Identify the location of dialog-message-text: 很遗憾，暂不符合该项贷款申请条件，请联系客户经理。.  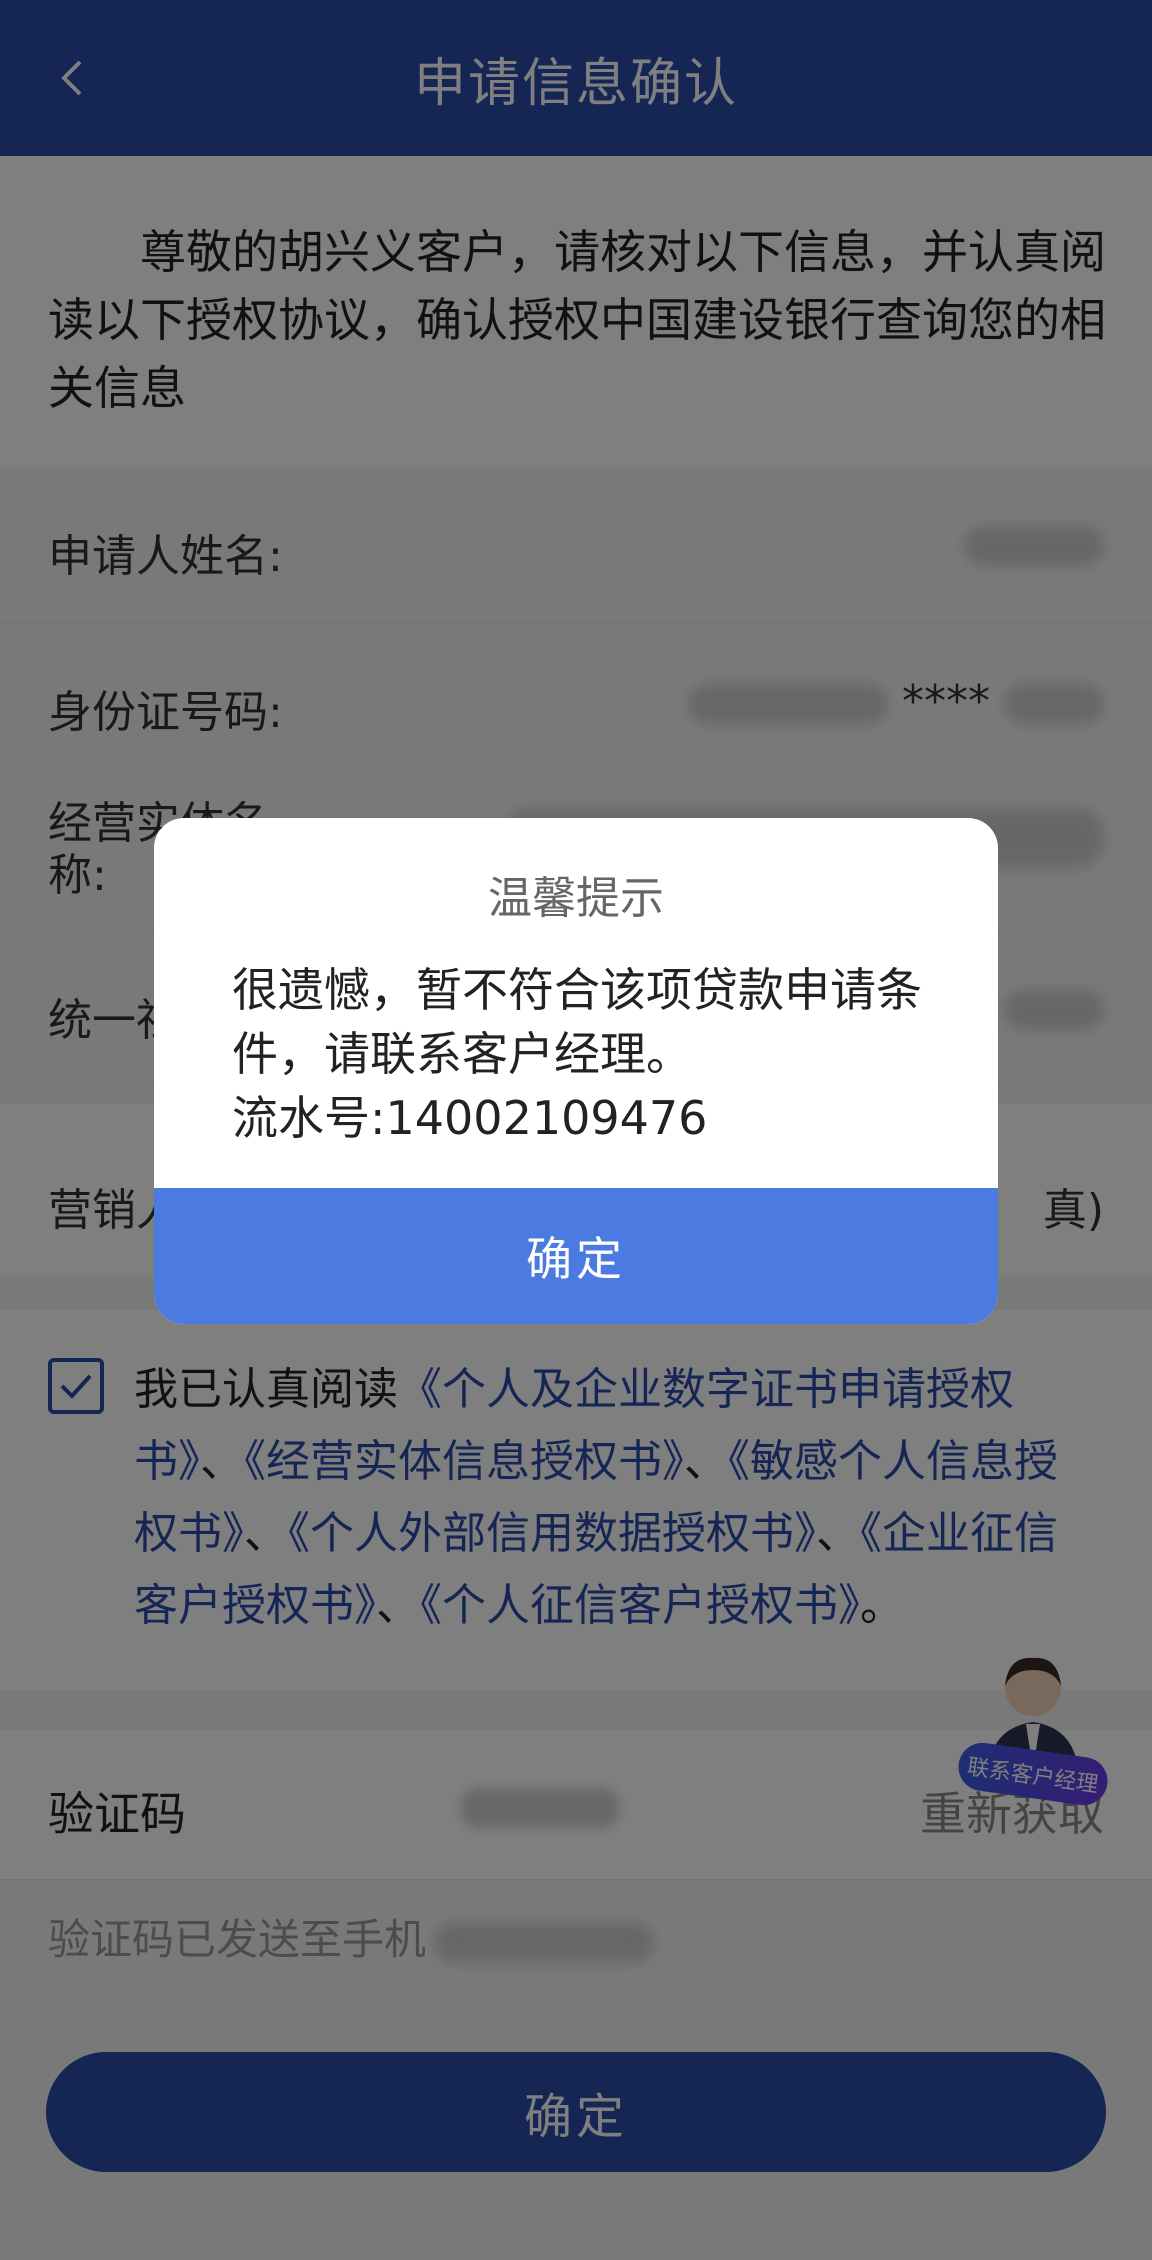
(577, 1022).